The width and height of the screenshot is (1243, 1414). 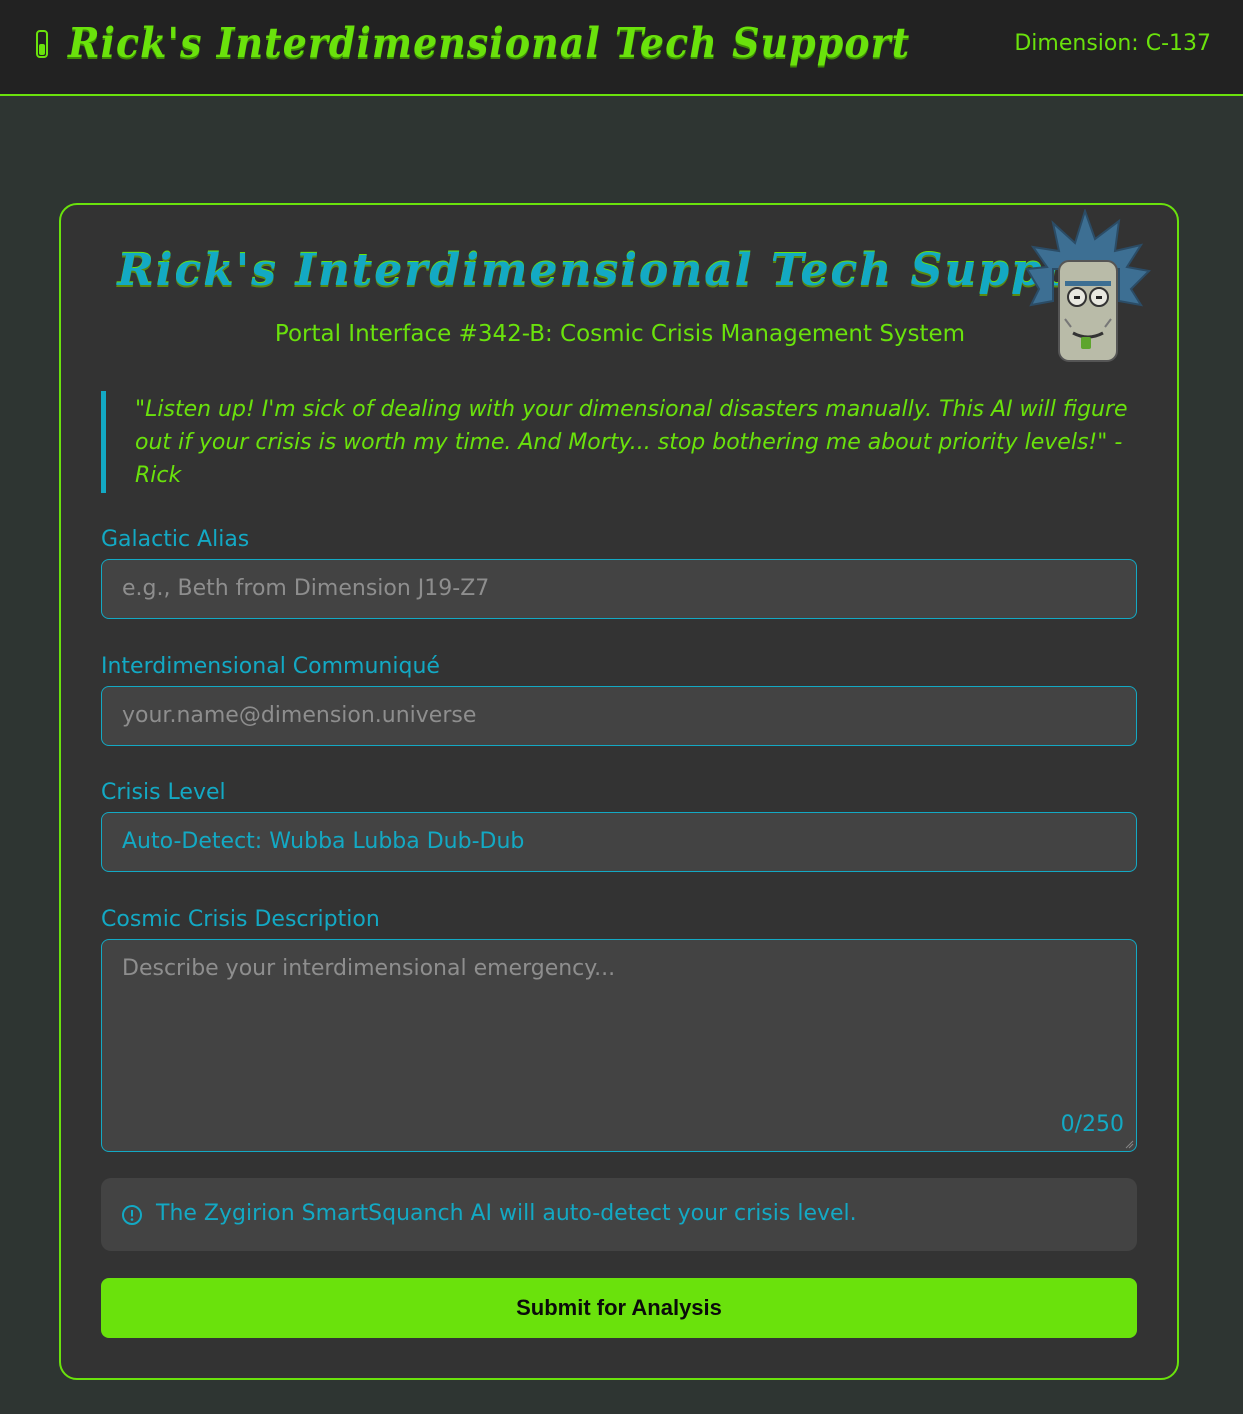 What do you see at coordinates (1092, 1124) in the screenshot?
I see `character-counter: 0/250` at bounding box center [1092, 1124].